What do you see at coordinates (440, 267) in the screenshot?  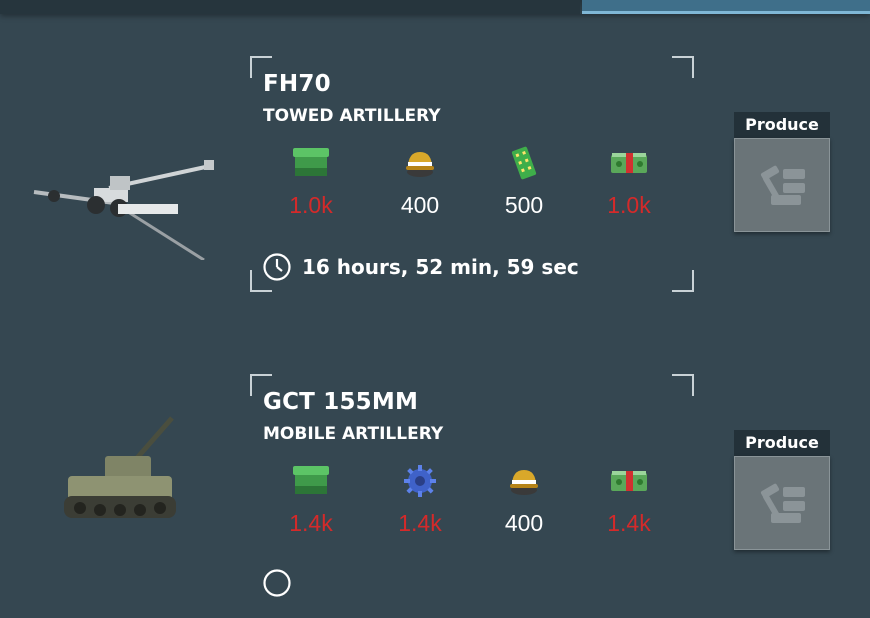 I see `time-remaining: 16 hours, 52 min, 59 sec` at bounding box center [440, 267].